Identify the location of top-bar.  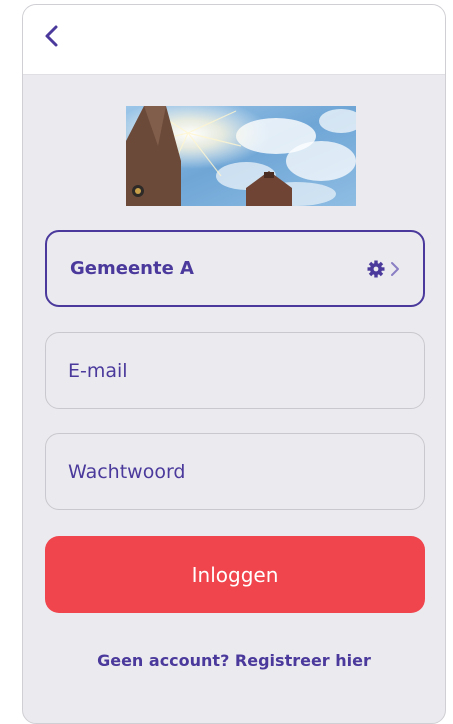
(234, 40).